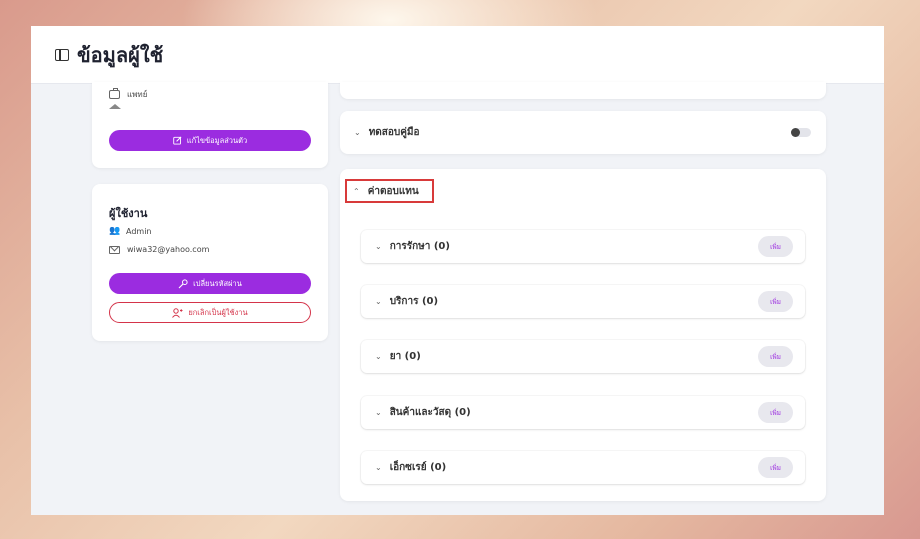 The image size is (920, 539). What do you see at coordinates (583, 301) in the screenshot?
I see `list-item-service: ⌄ บริการ (0) เพิ่ม` at bounding box center [583, 301].